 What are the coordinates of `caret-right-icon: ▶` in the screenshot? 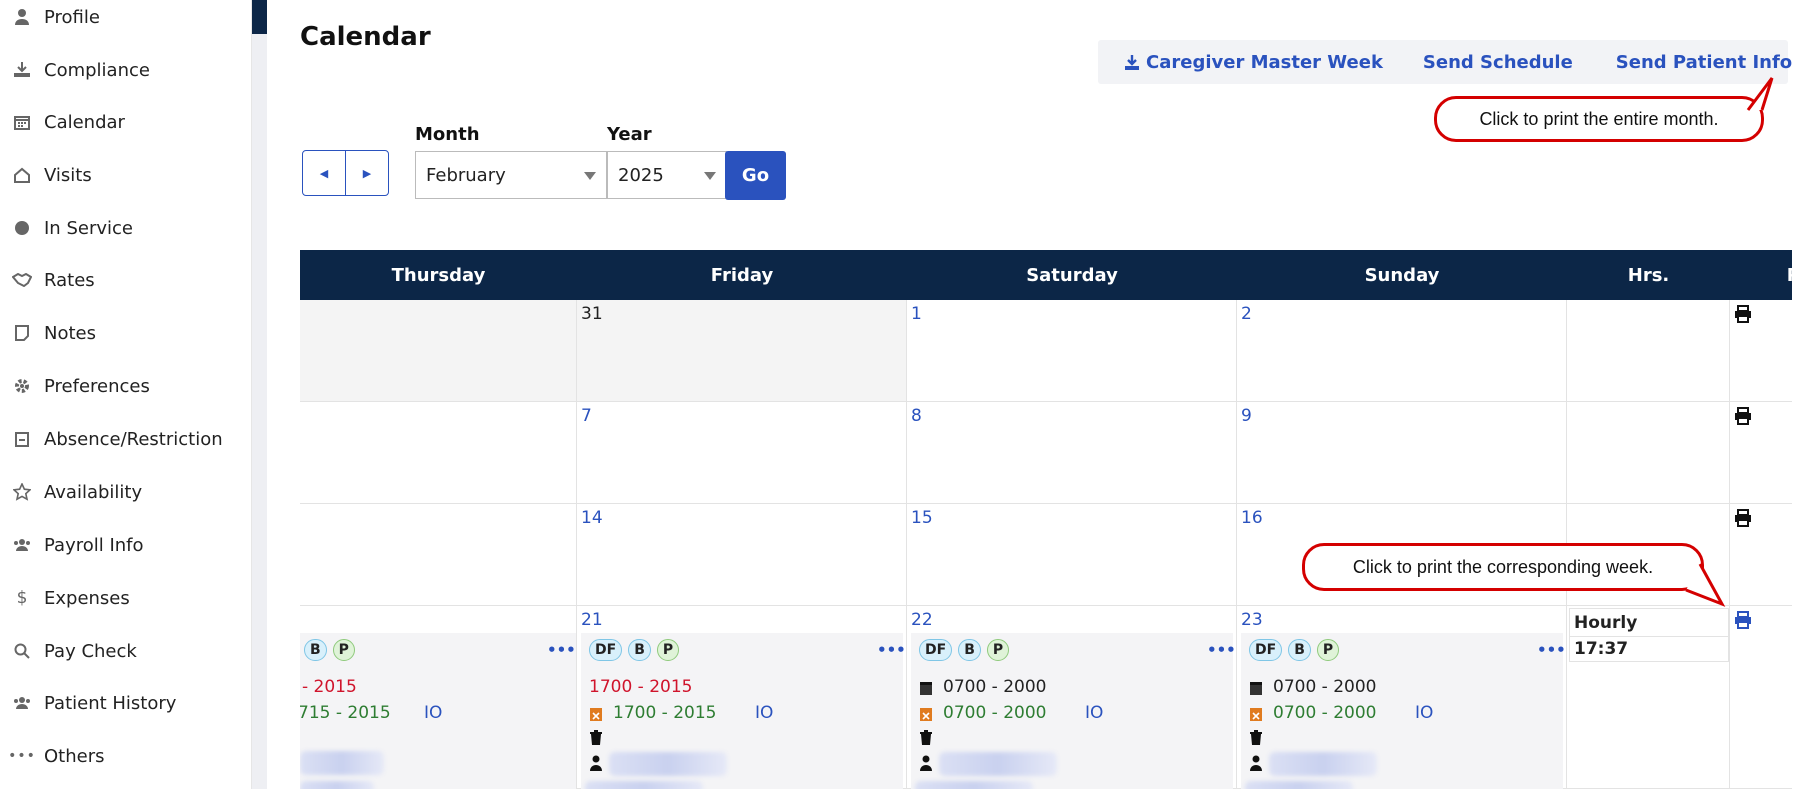 It's located at (367, 173).